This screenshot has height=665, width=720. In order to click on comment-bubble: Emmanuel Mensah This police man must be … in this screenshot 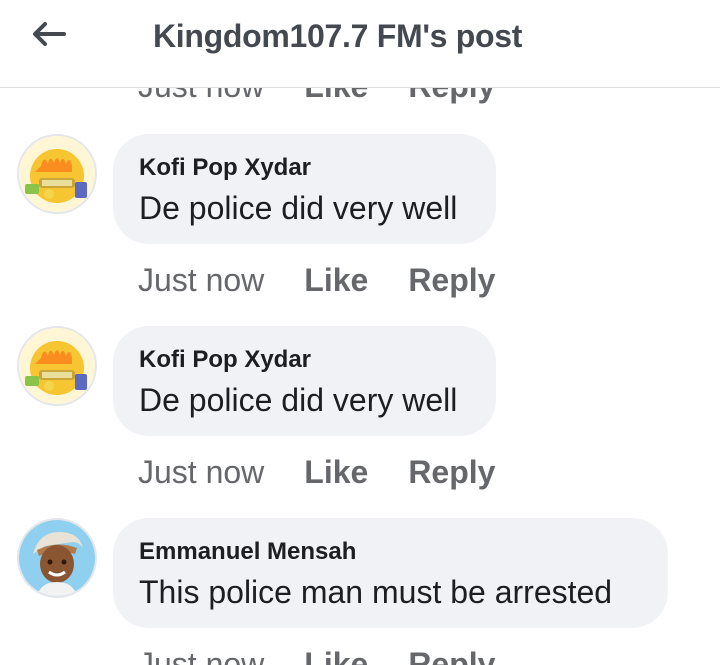, I will do `click(390, 573)`.